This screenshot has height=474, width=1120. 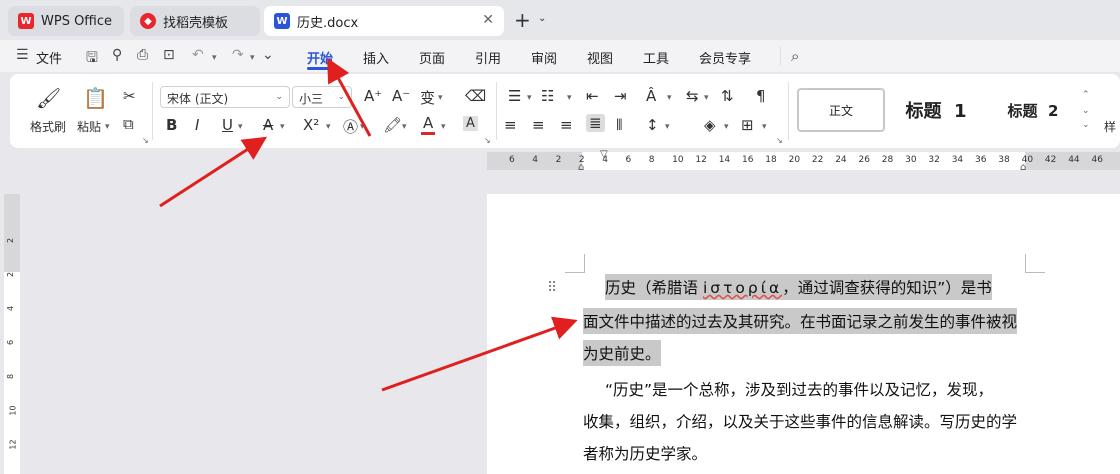 I want to click on arrow-to-home-tab, so click(x=349, y=97).